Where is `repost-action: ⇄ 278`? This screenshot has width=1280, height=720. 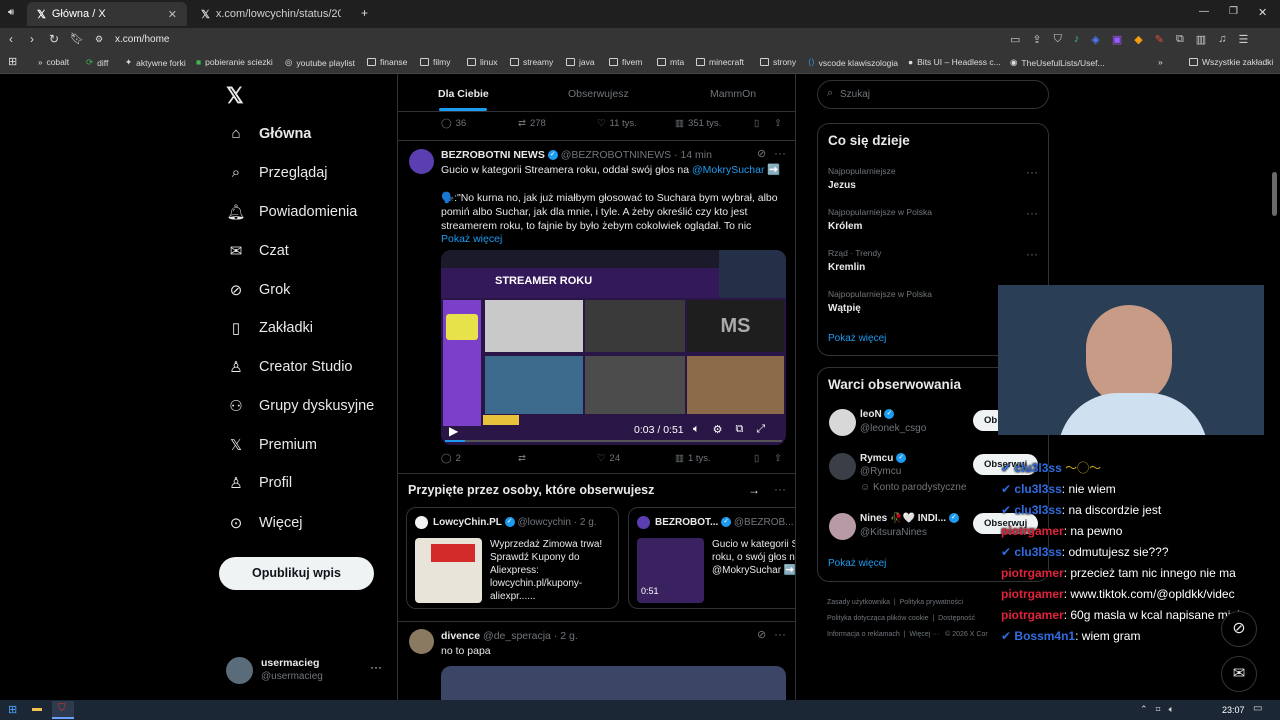
repost-action: ⇄ 278 is located at coordinates (532, 123).